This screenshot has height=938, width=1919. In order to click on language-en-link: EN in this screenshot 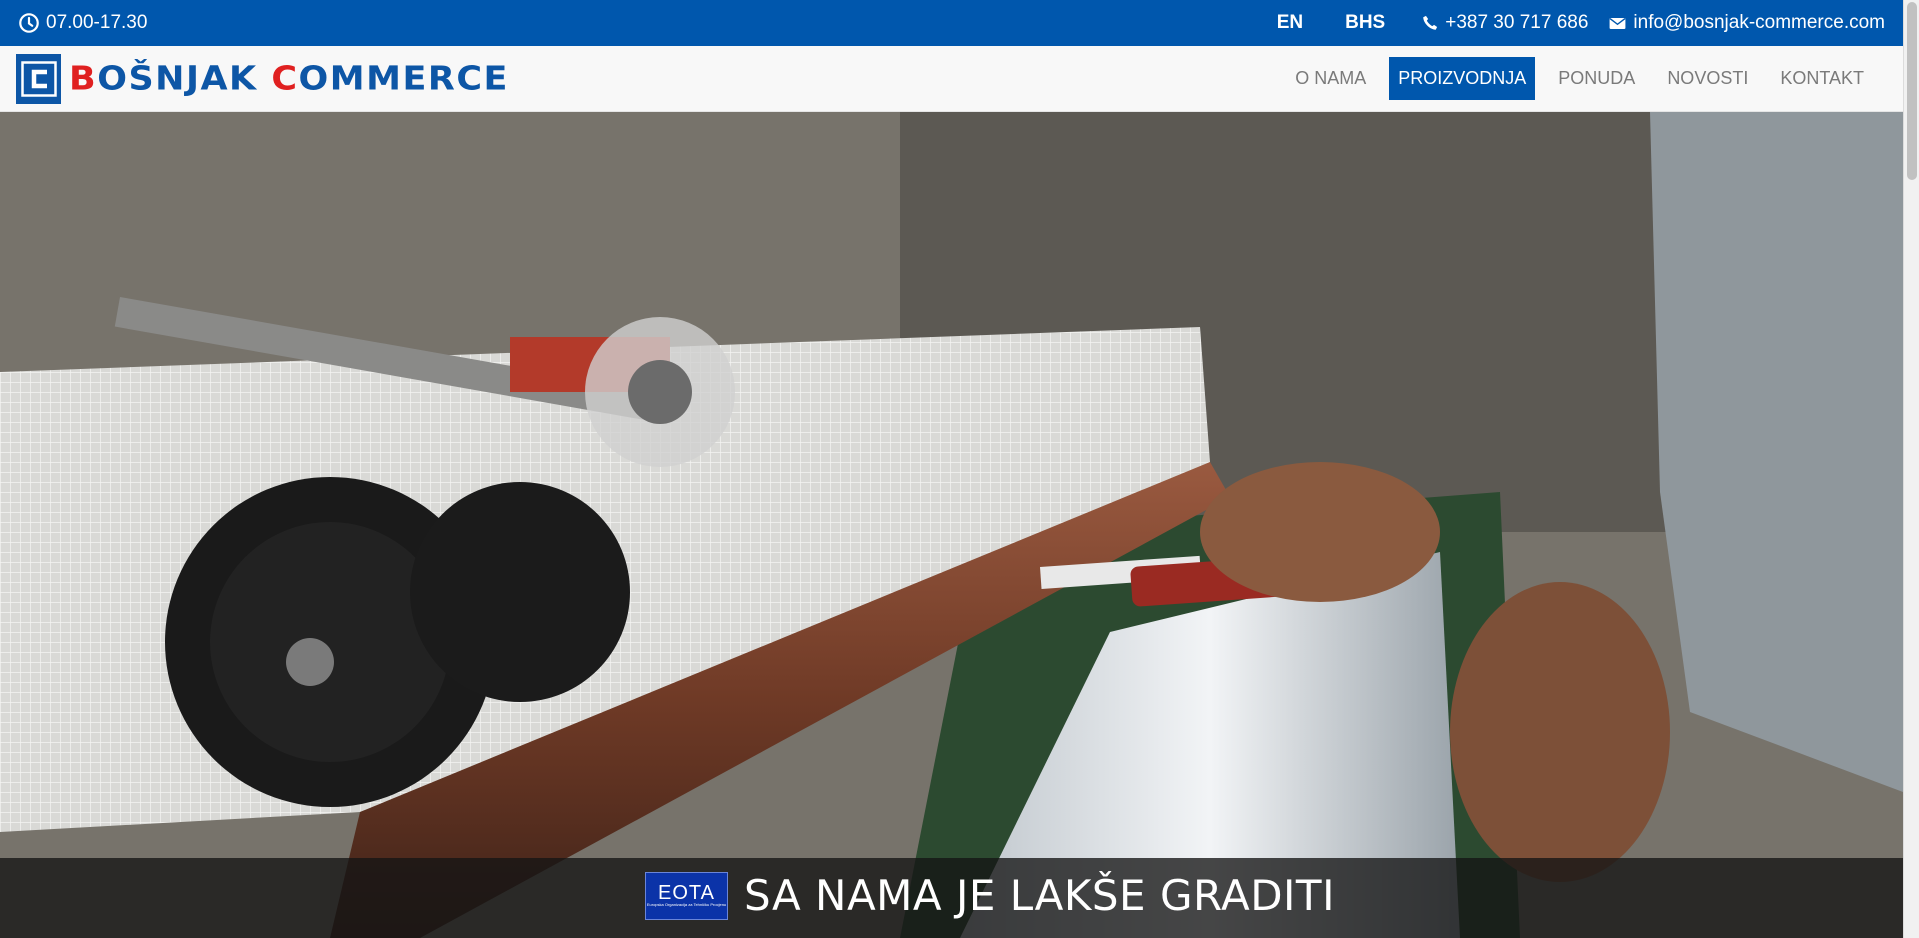, I will do `click(1290, 23)`.